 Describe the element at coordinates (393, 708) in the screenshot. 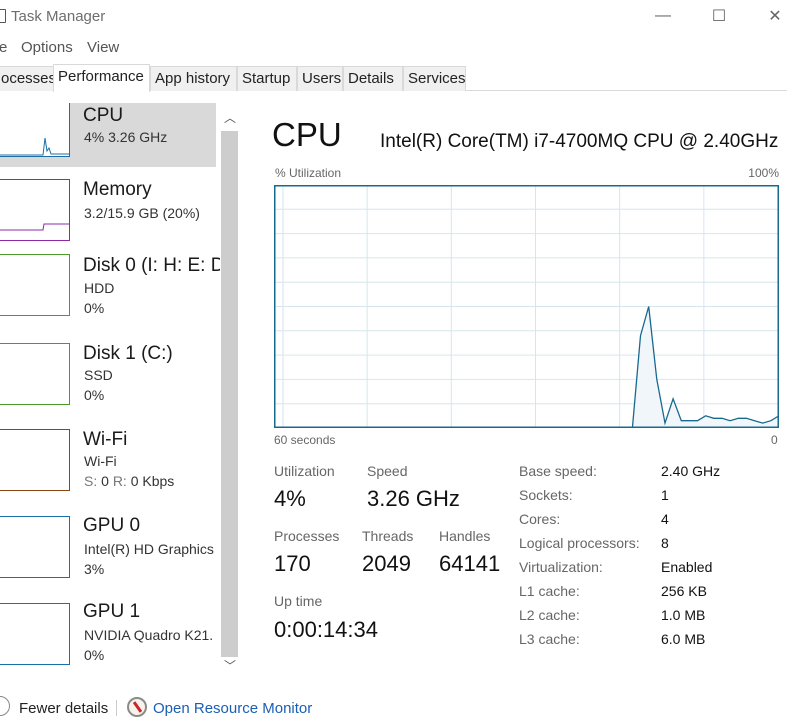

I see `footer-bar: Fewer details Open Resource Monitor` at that location.